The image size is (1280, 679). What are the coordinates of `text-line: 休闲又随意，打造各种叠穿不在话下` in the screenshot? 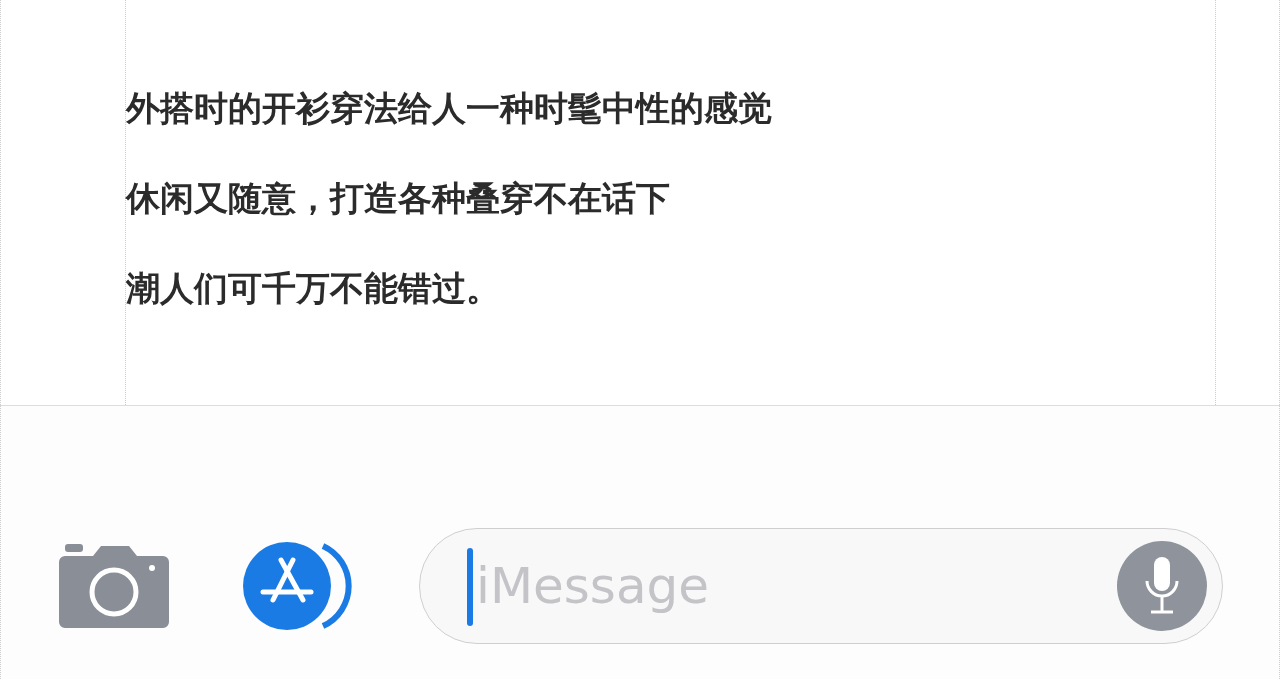 It's located at (398, 198).